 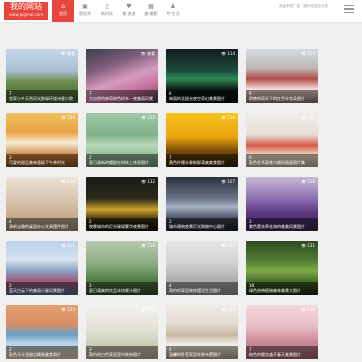 What do you see at coordinates (122, 140) in the screenshot?
I see `image-card: 👁 125 2 夏日清新的蜻蜓在树枝上休息图片` at bounding box center [122, 140].